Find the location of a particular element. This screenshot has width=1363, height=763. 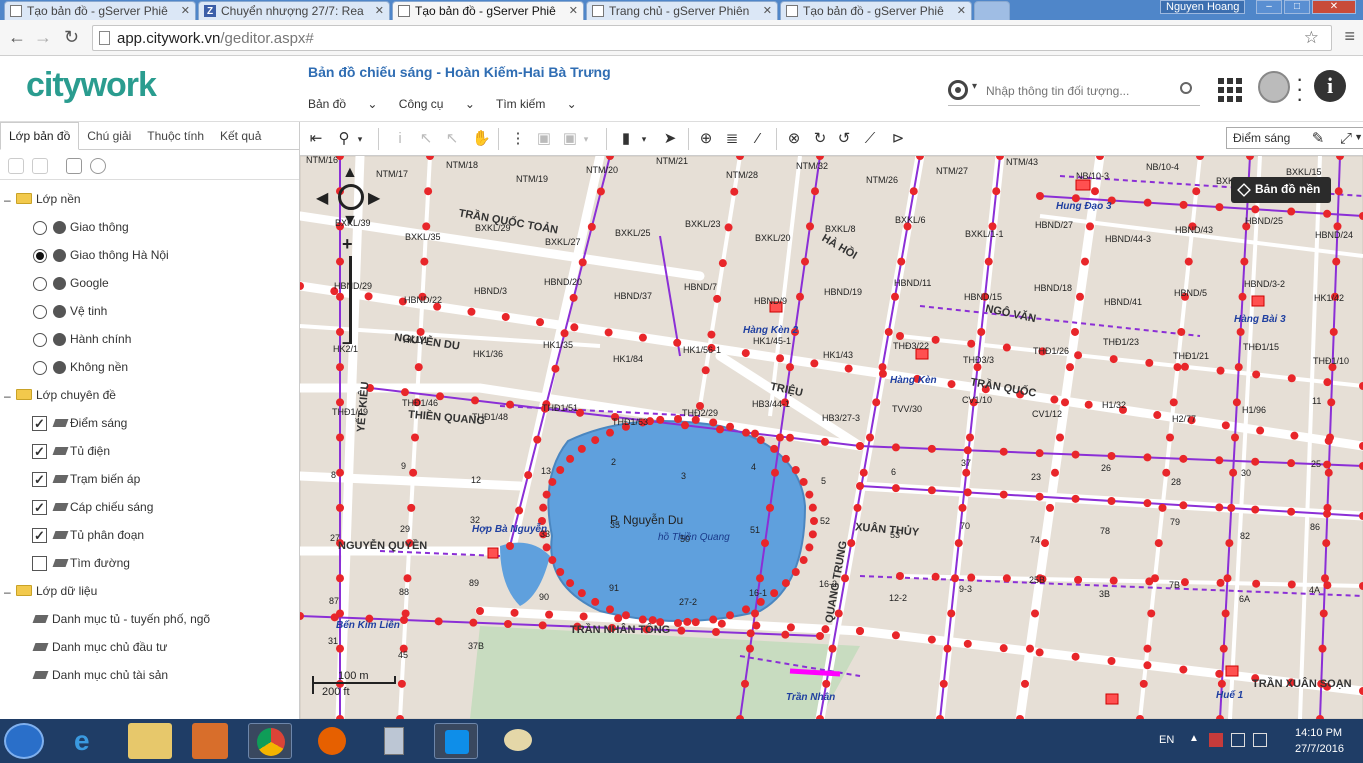

pan-center-icon is located at coordinates (351, 197).